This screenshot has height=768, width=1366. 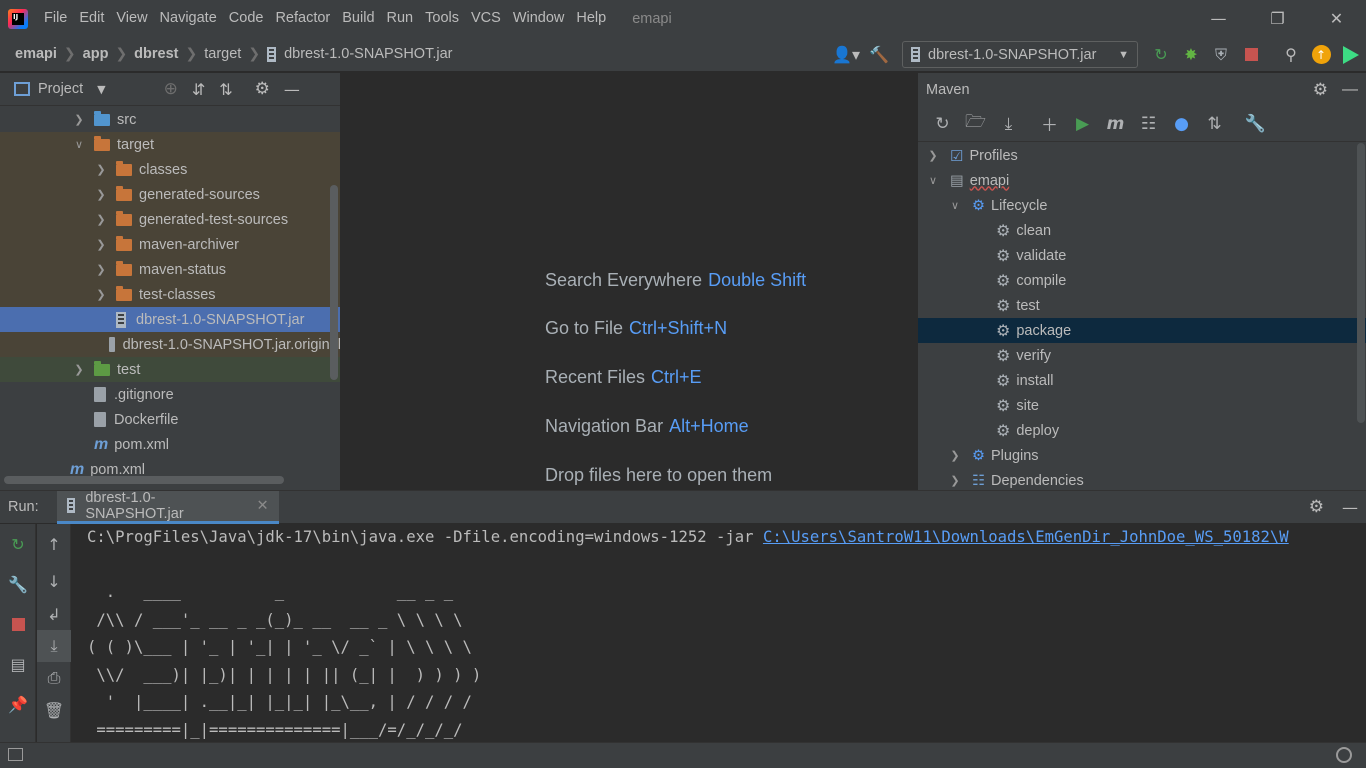 What do you see at coordinates (757, 280) in the screenshot?
I see `hint-shortcut: Double Shift` at bounding box center [757, 280].